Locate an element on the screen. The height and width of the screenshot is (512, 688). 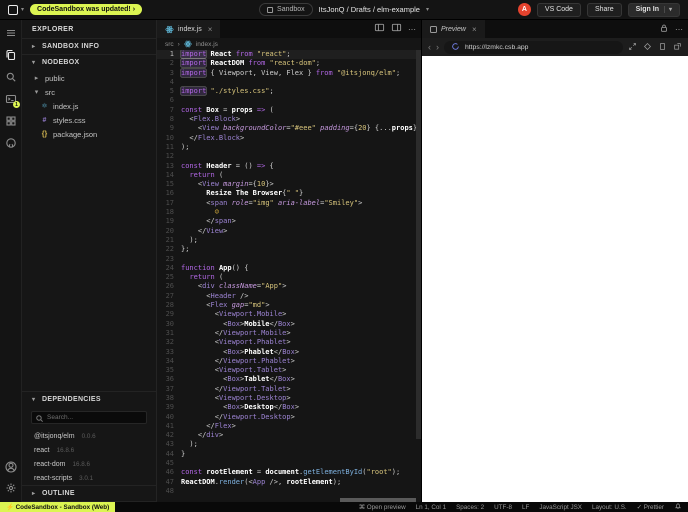
code-line: 41 </Flex> is located at coordinates (289, 426).